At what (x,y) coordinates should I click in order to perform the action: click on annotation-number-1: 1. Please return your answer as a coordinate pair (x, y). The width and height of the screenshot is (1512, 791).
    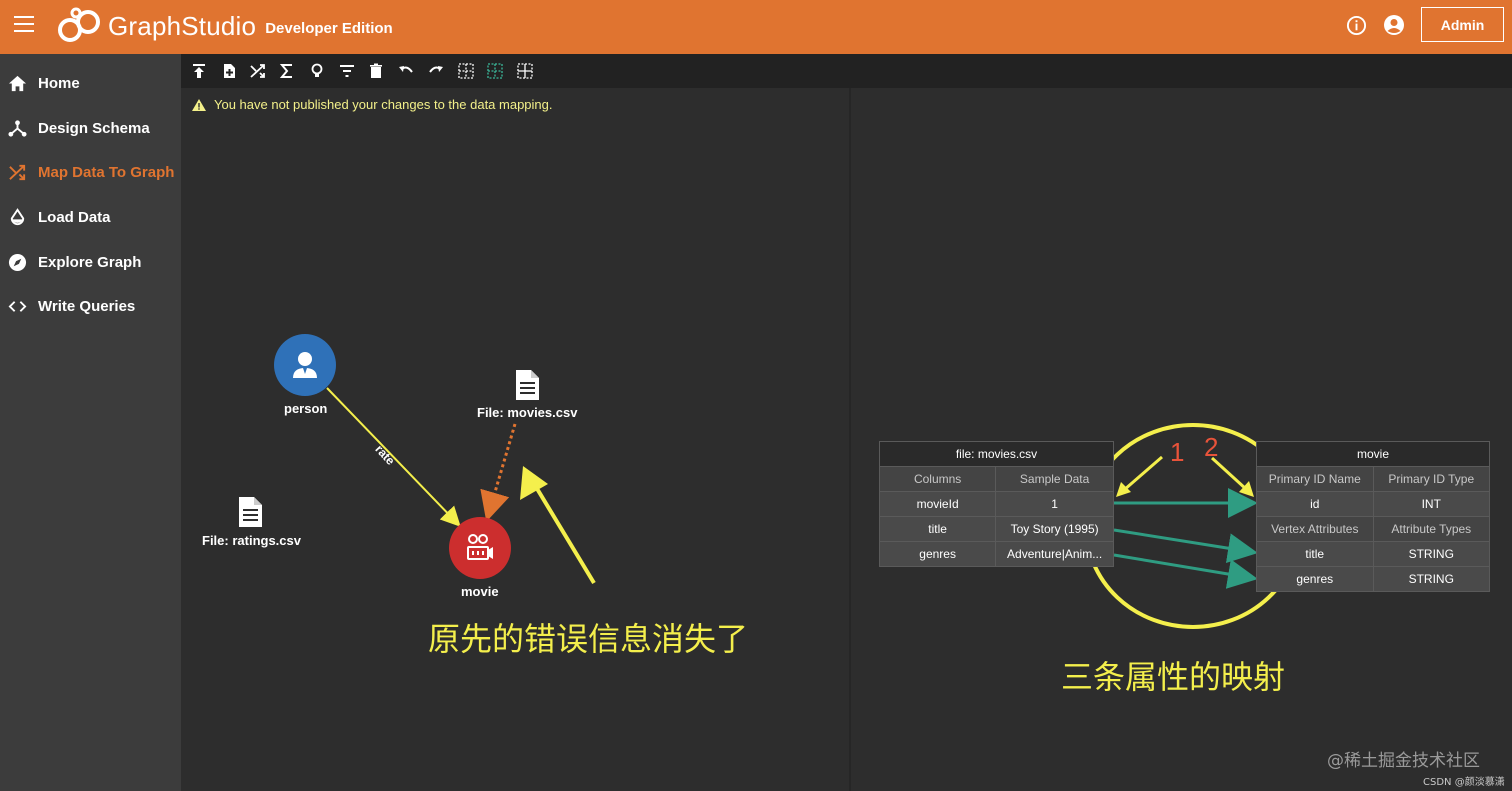
    Looking at the image, I should click on (1177, 452).